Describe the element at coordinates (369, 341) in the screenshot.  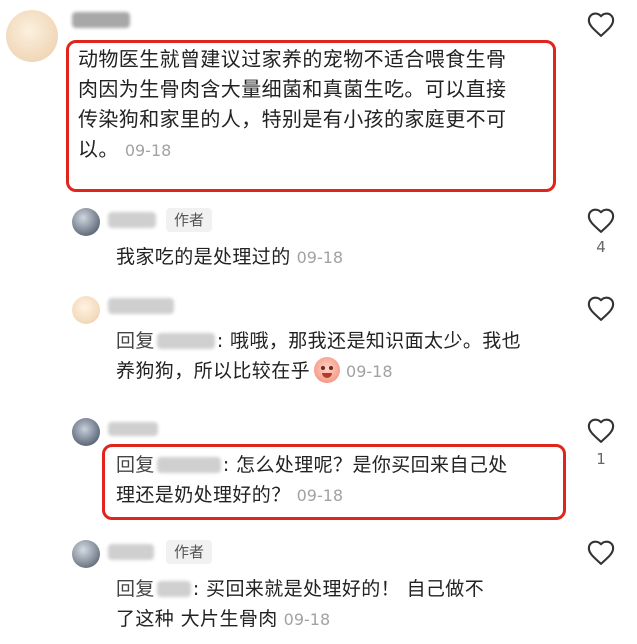
I see `reply-text: : 哦哦，那我还是知识面太少。我也` at that location.